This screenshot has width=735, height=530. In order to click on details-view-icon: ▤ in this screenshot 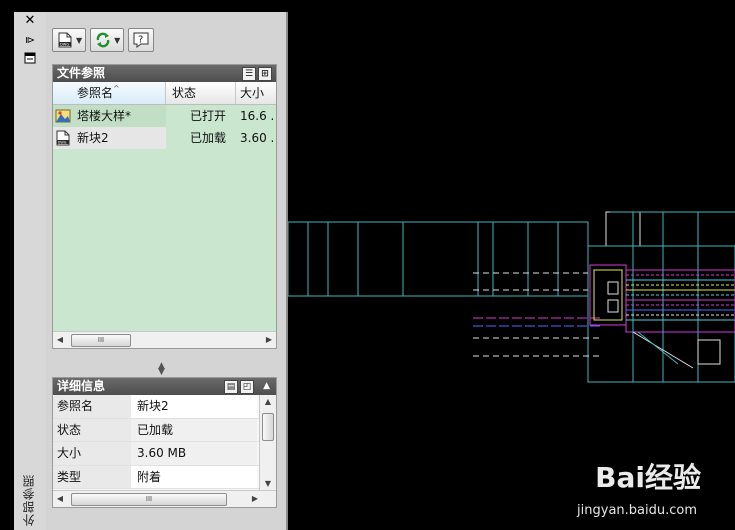, I will do `click(231, 387)`.